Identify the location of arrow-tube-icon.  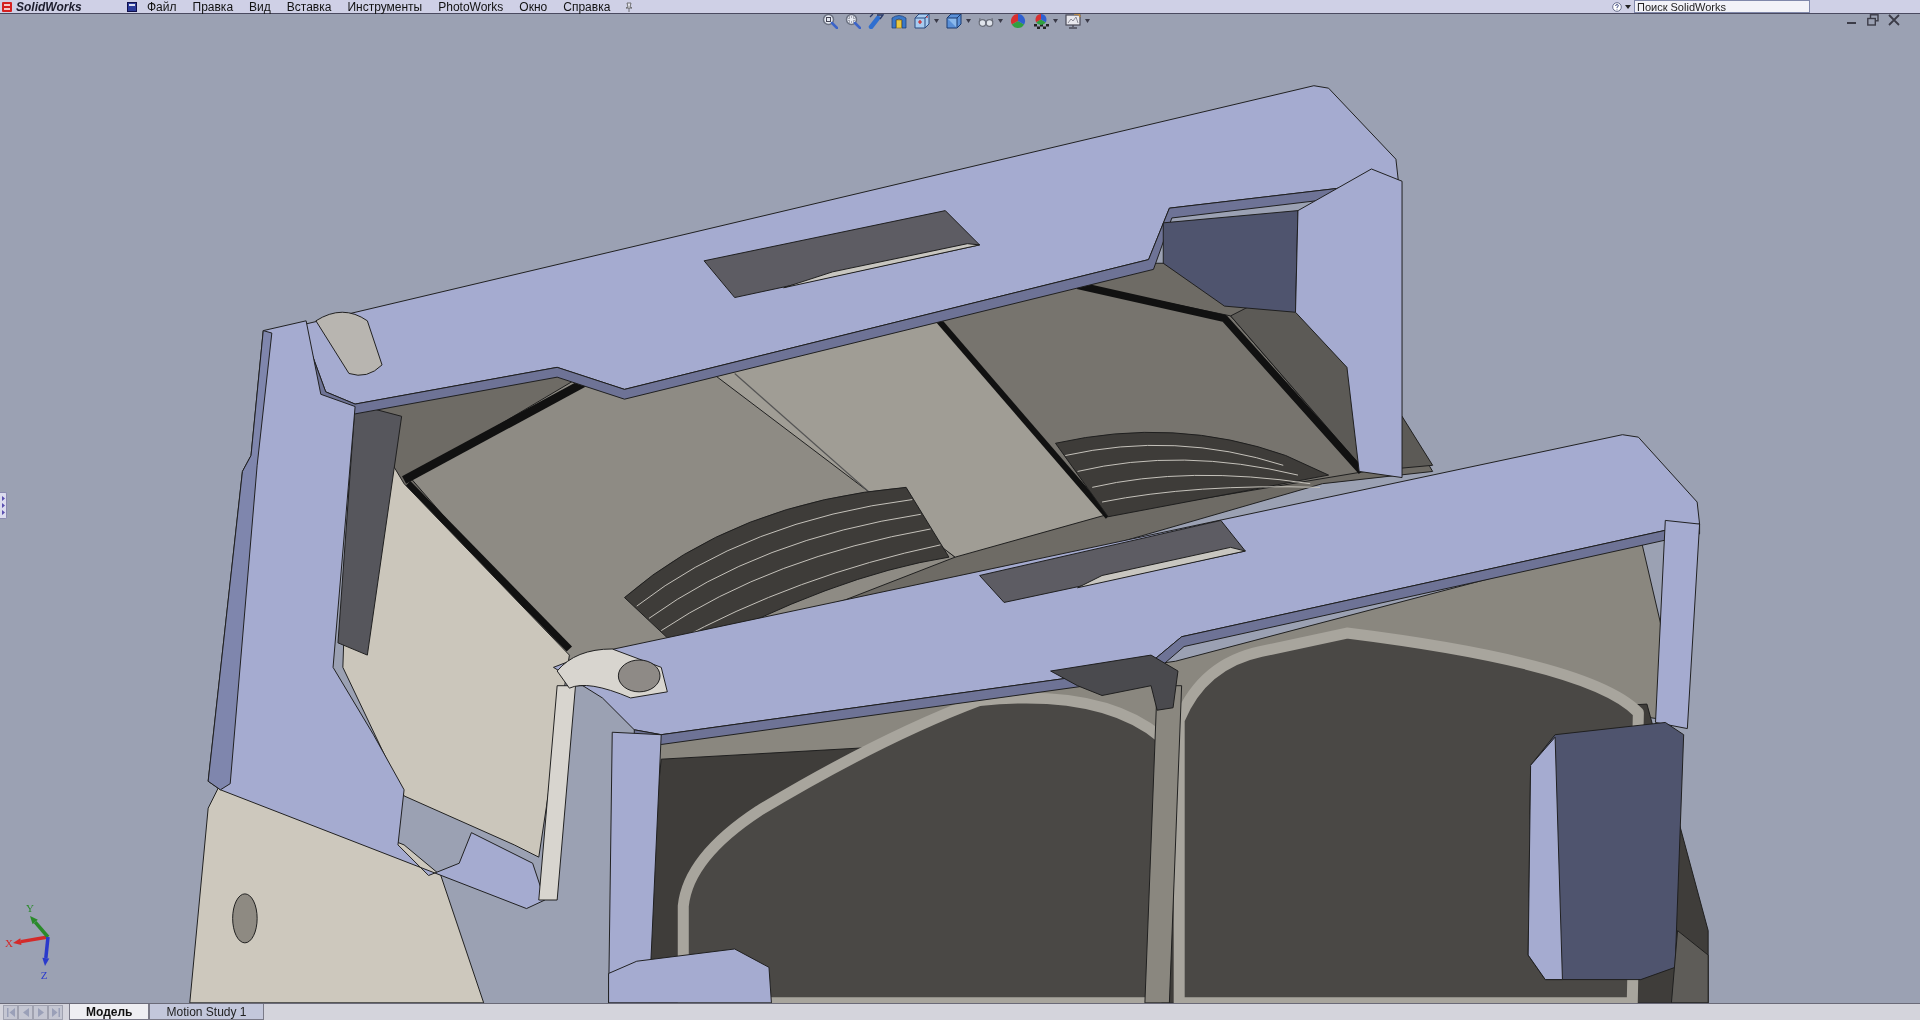
(876, 21).